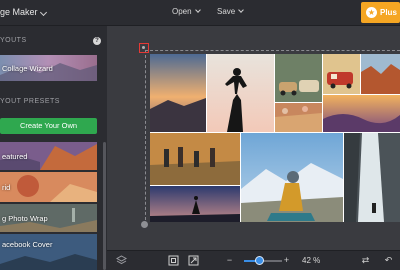 This screenshot has height=270, width=400. What do you see at coordinates (388, 260) in the screenshot?
I see `undo-icon: ↶` at bounding box center [388, 260].